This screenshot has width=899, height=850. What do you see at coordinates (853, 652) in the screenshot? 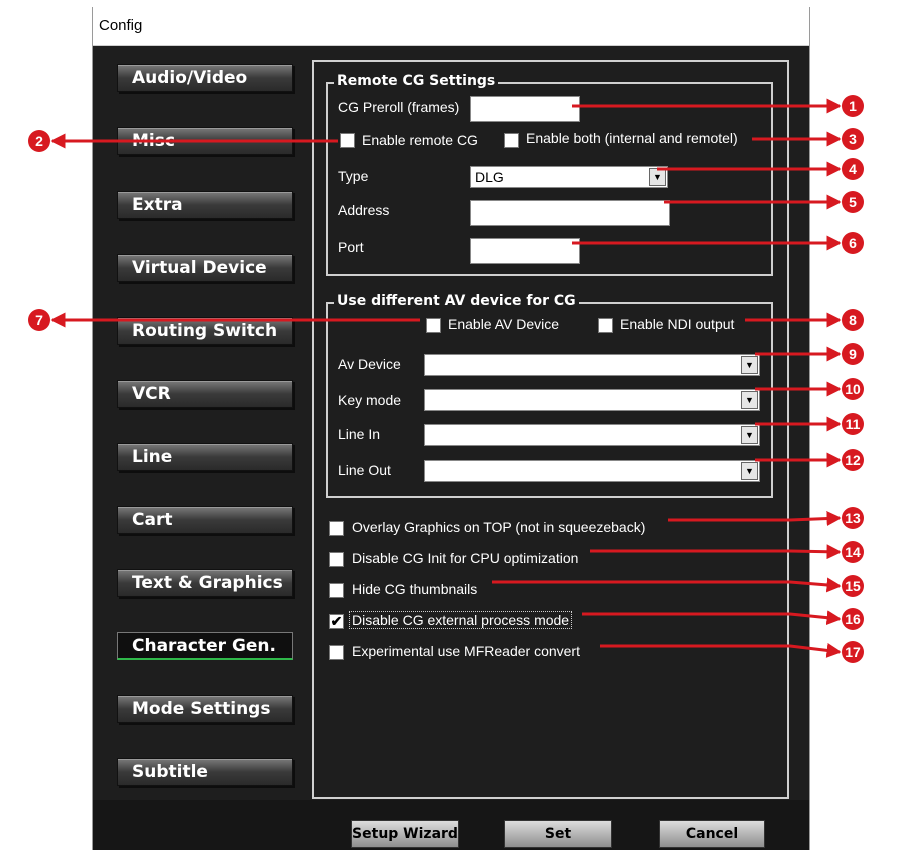
I see `callout-17: 17` at bounding box center [853, 652].